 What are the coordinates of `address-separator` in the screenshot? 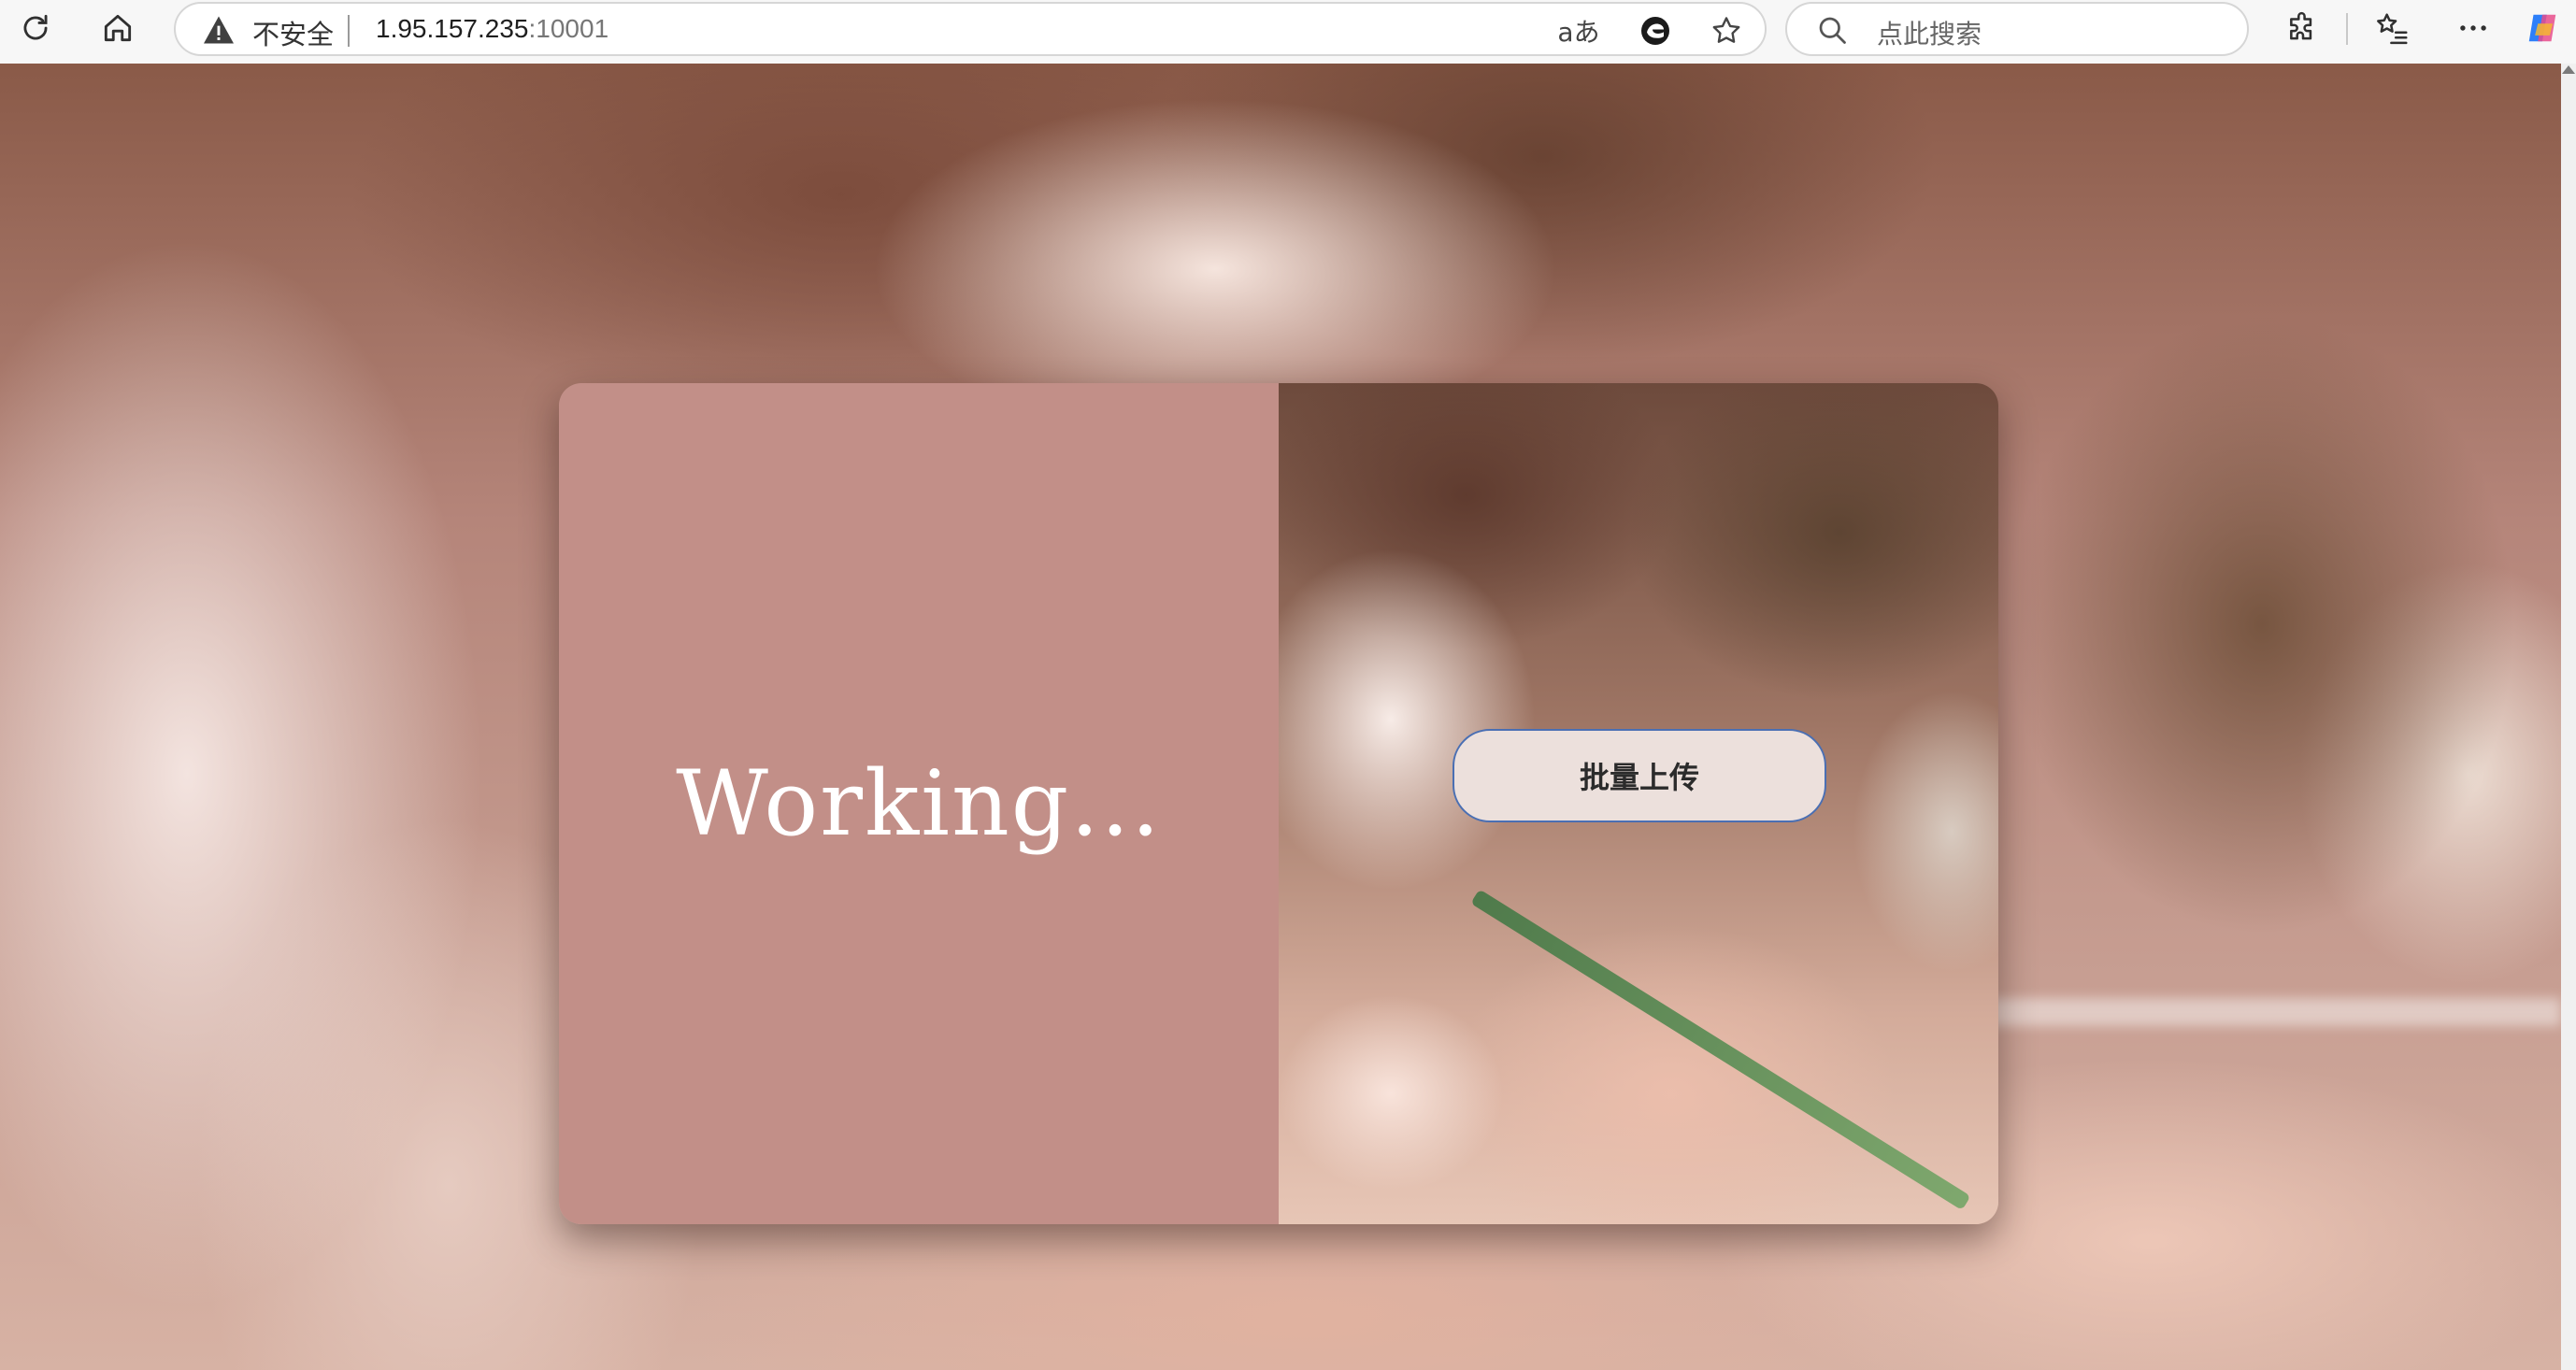 It's located at (349, 31).